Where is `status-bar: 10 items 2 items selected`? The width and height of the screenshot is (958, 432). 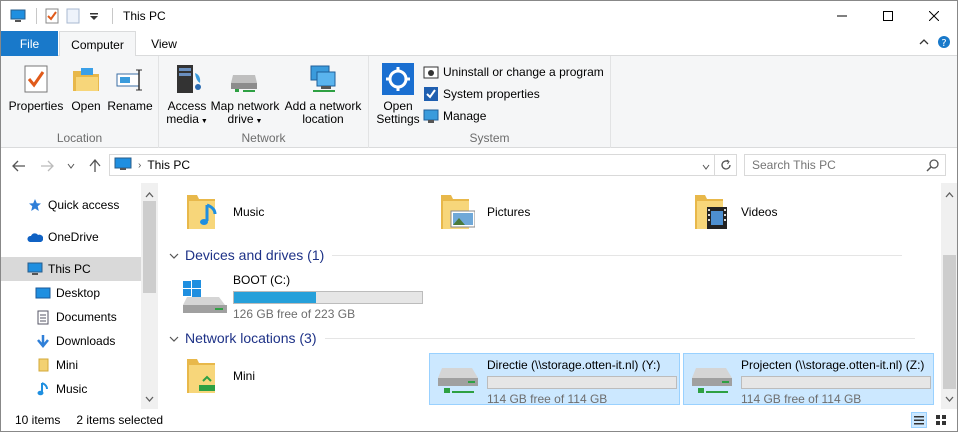
status-bar: 10 items 2 items selected is located at coordinates (479, 420).